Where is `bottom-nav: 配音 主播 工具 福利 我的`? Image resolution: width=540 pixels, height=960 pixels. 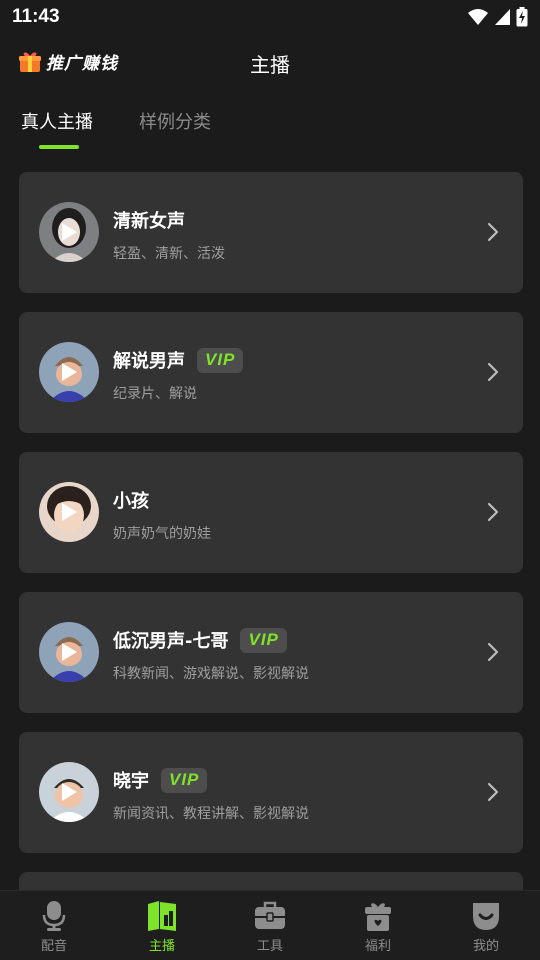 bottom-nav: 配音 主播 工具 福利 我的 is located at coordinates (270, 925).